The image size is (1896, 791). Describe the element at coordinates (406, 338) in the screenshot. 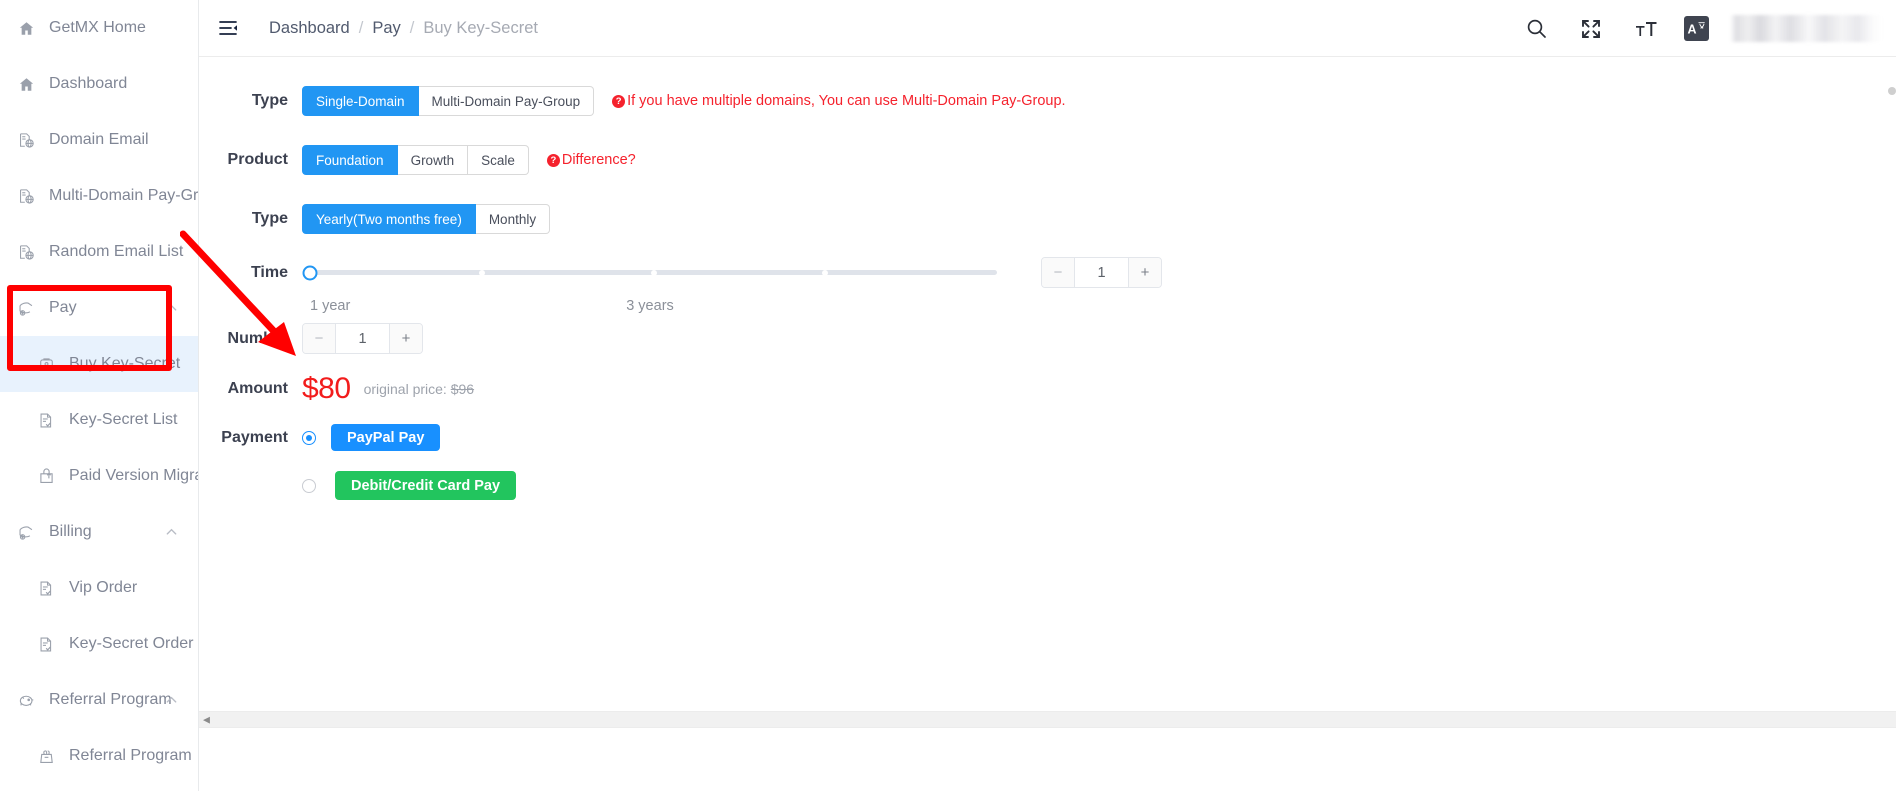

I see `number-stepper-plus: +` at that location.